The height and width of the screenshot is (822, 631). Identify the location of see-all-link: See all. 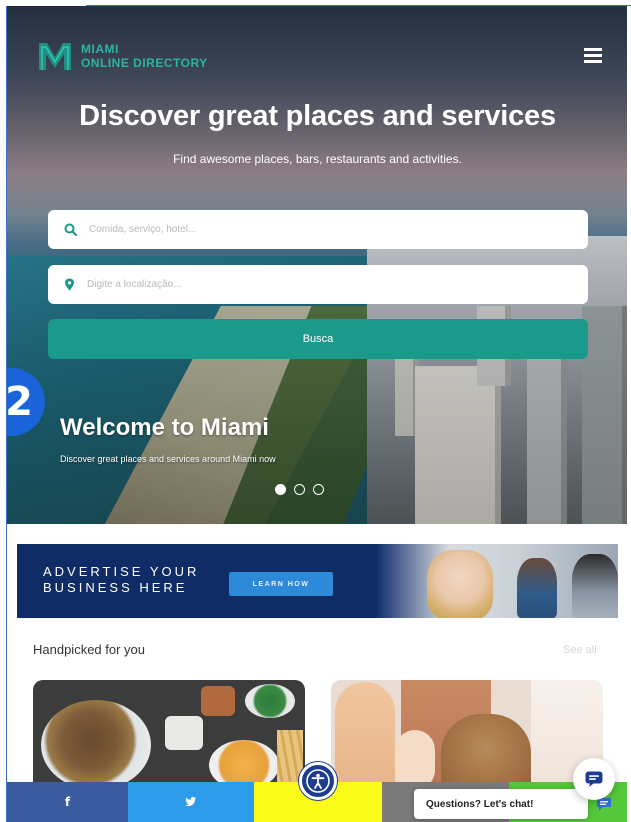
(580, 650).